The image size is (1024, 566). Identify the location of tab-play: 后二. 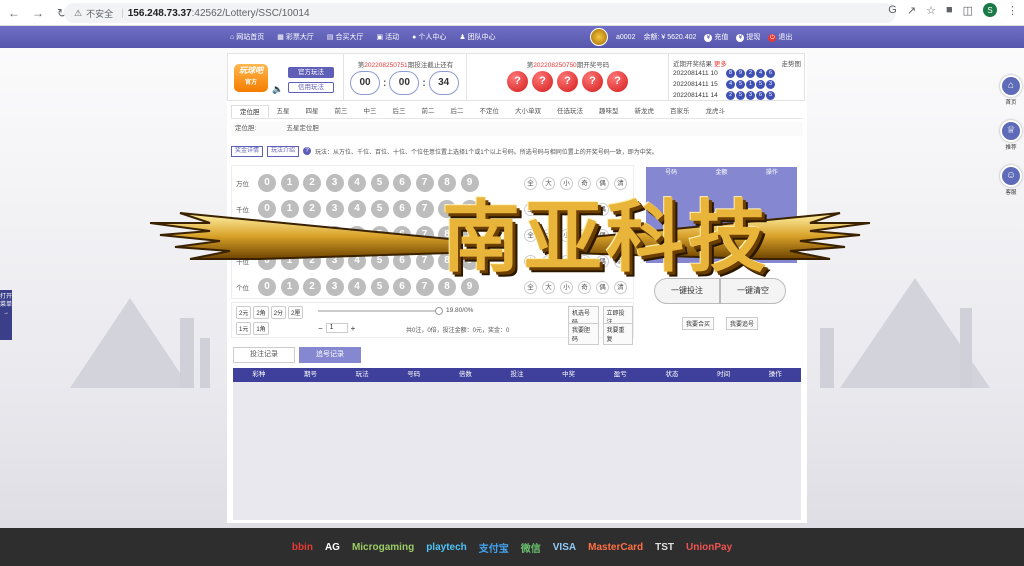
(457, 111).